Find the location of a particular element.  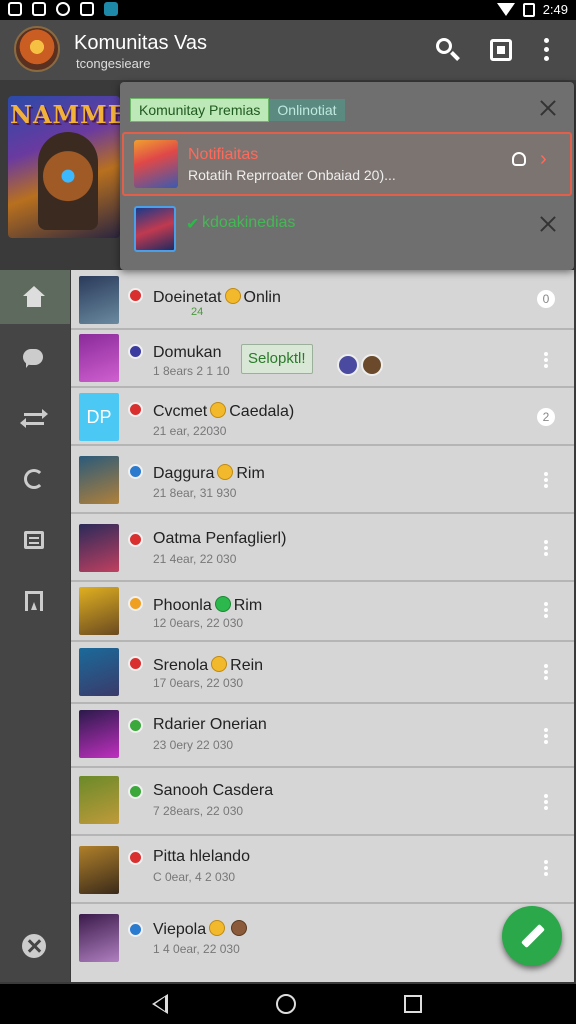

search-icon is located at coordinates (448, 50).